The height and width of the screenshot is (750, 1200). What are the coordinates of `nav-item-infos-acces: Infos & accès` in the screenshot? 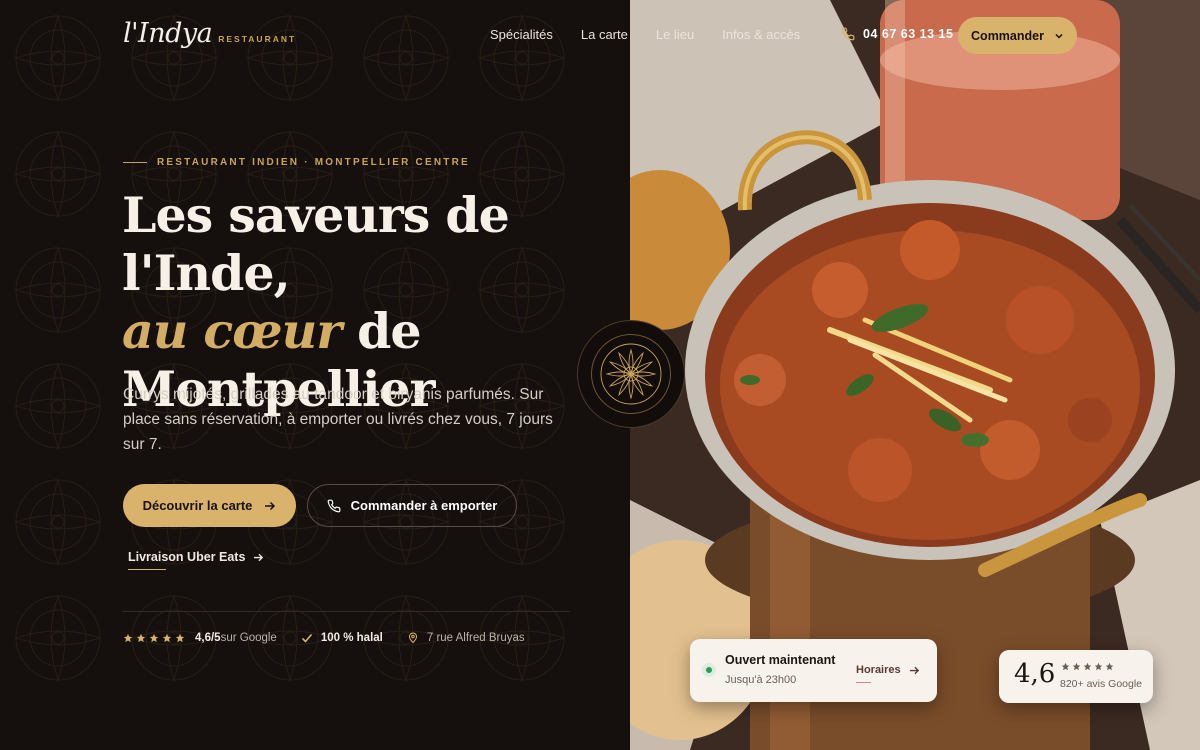 It's located at (761, 34).